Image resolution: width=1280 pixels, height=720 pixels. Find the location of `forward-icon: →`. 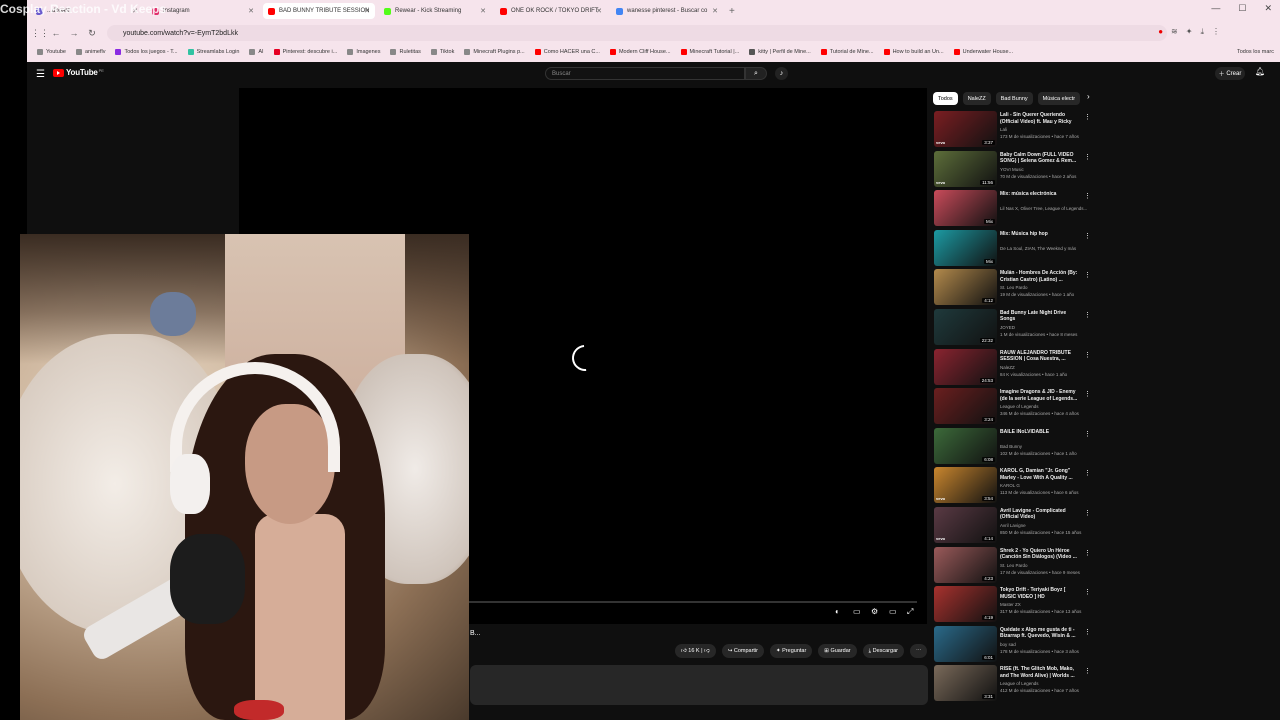

forward-icon: → is located at coordinates (74, 33).